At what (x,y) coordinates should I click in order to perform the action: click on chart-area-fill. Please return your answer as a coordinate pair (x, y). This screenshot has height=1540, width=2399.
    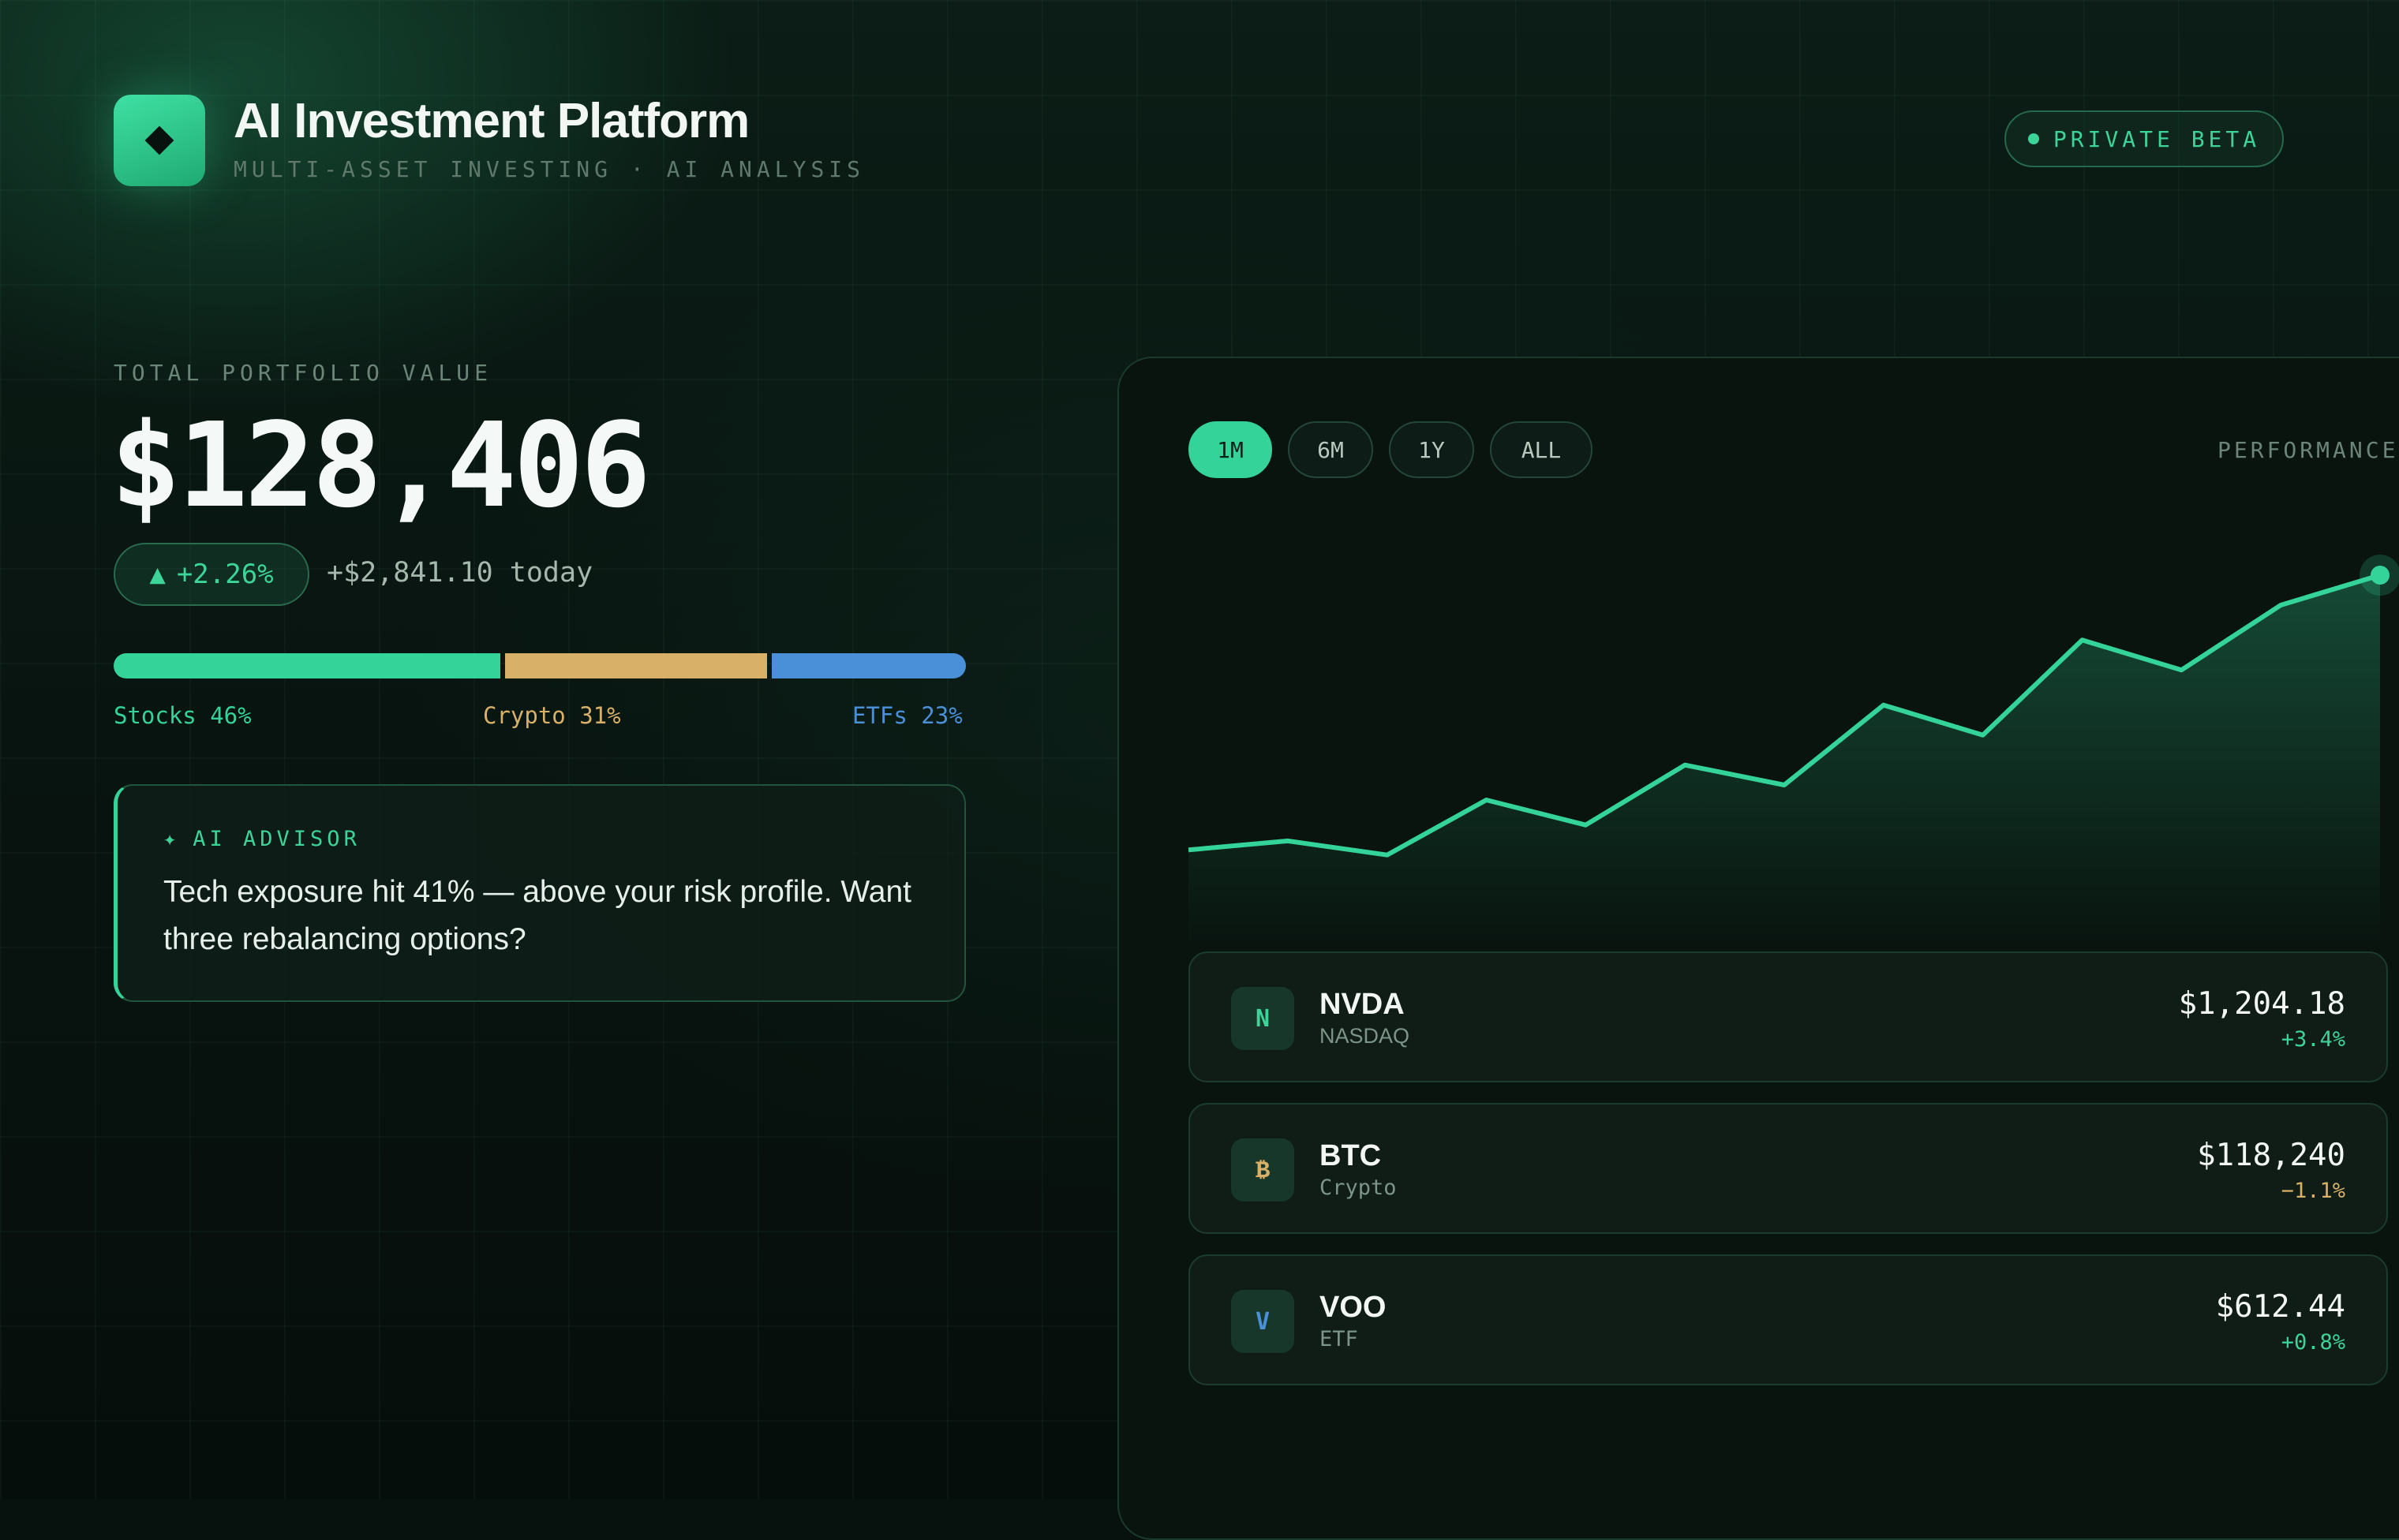
    Looking at the image, I should click on (1784, 761).